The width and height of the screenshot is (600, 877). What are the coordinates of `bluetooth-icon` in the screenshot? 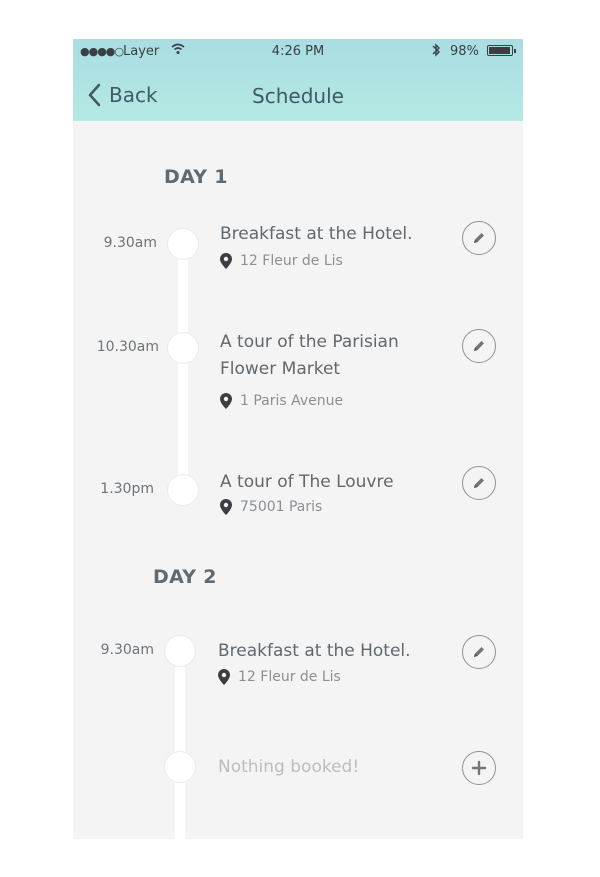 It's located at (436, 52).